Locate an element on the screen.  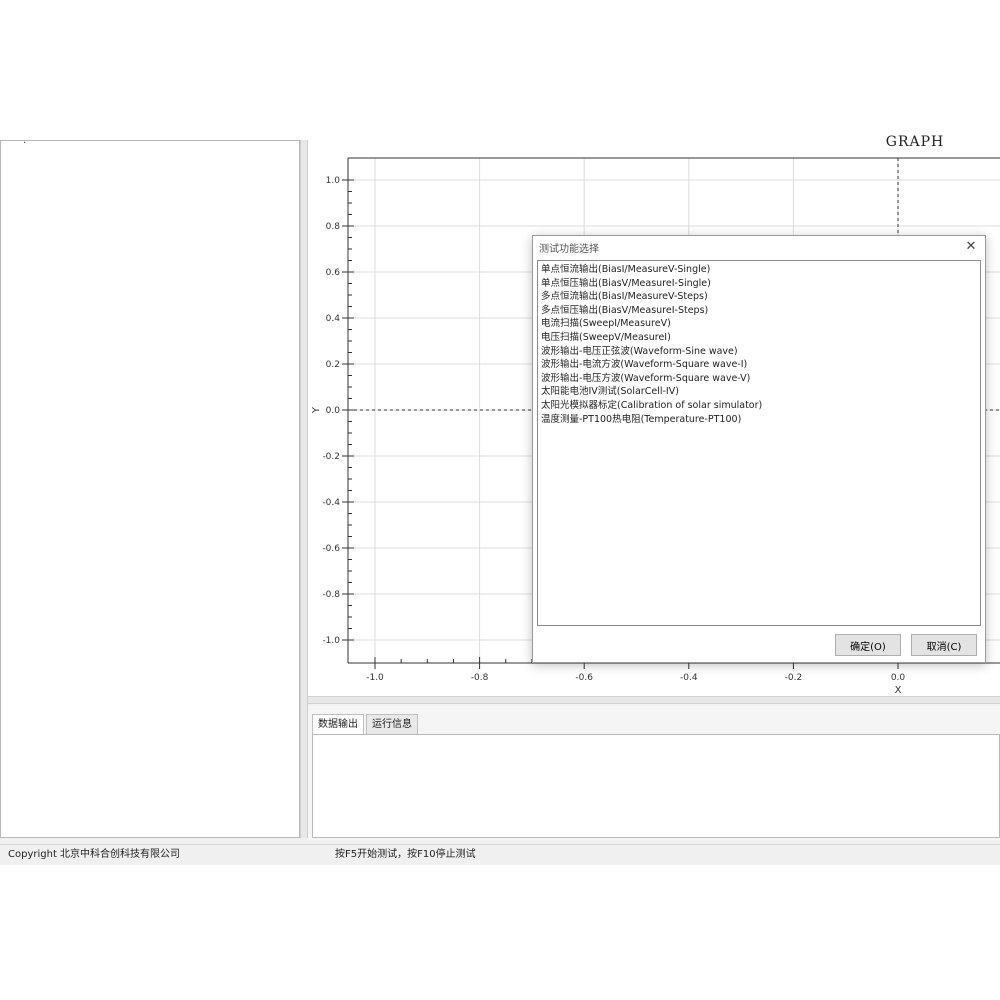
y-tick-label: 0.4 is located at coordinates (333, 319).